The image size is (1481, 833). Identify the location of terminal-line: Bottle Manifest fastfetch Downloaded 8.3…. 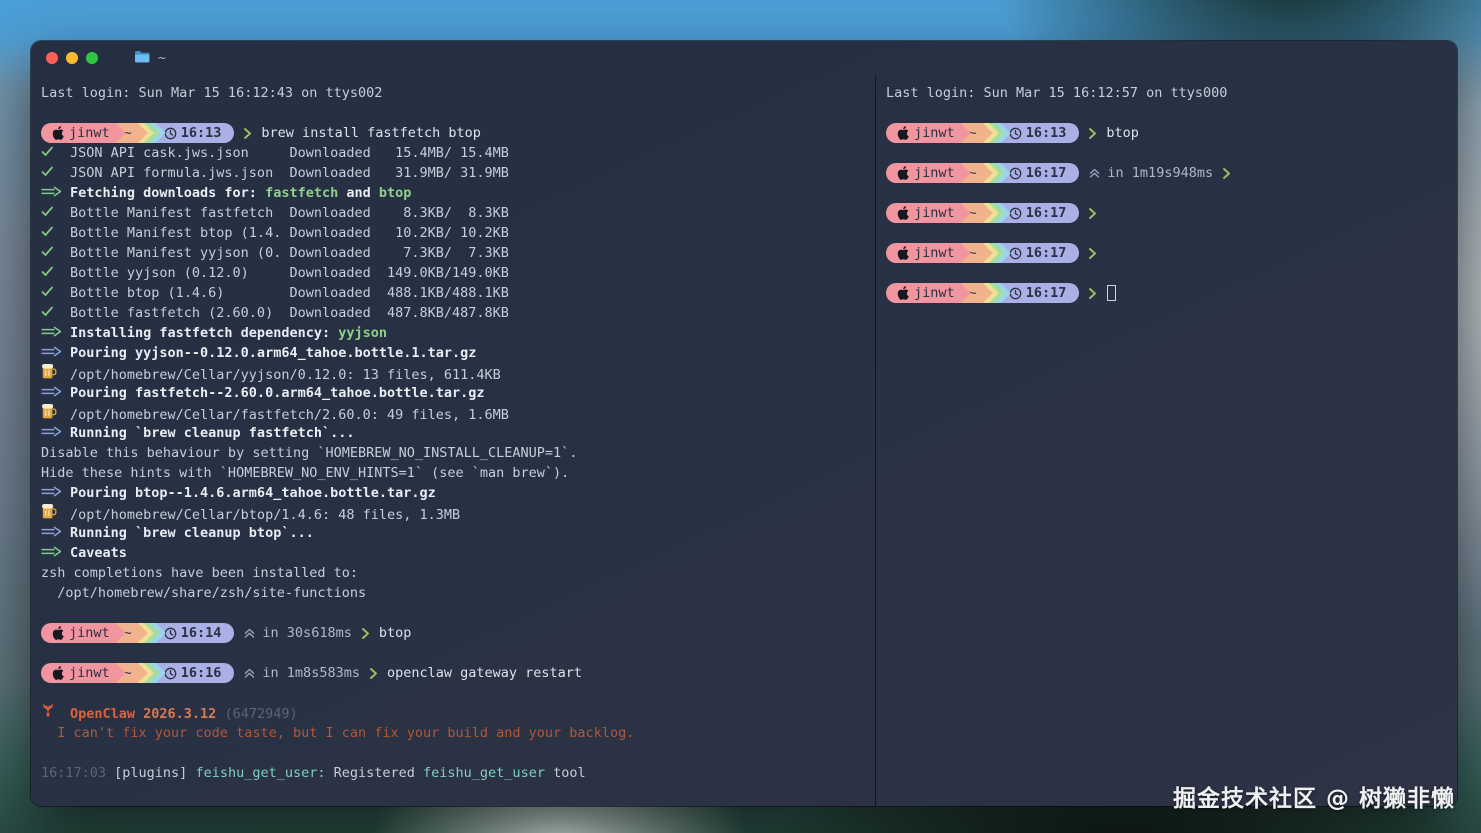
(458, 213).